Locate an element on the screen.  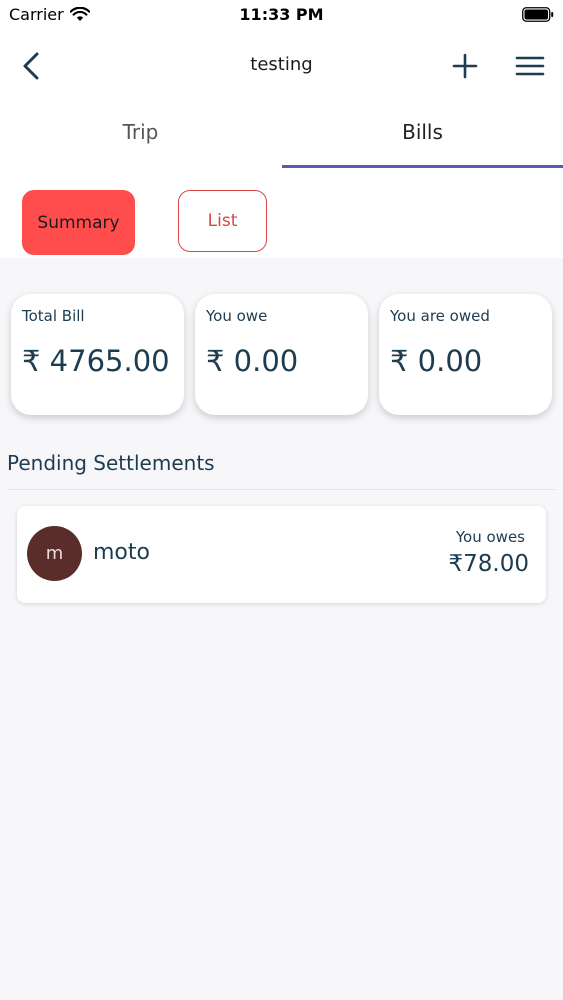
tab-indicator is located at coordinates (422, 166).